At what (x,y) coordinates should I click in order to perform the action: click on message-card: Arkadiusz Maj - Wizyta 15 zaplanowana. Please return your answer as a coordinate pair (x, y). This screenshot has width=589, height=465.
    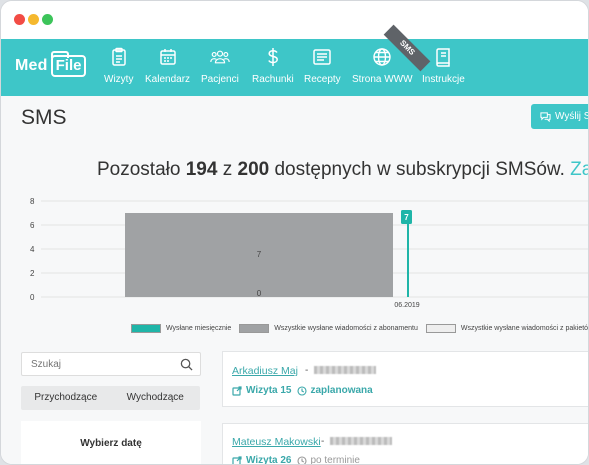
    Looking at the image, I should click on (405, 379).